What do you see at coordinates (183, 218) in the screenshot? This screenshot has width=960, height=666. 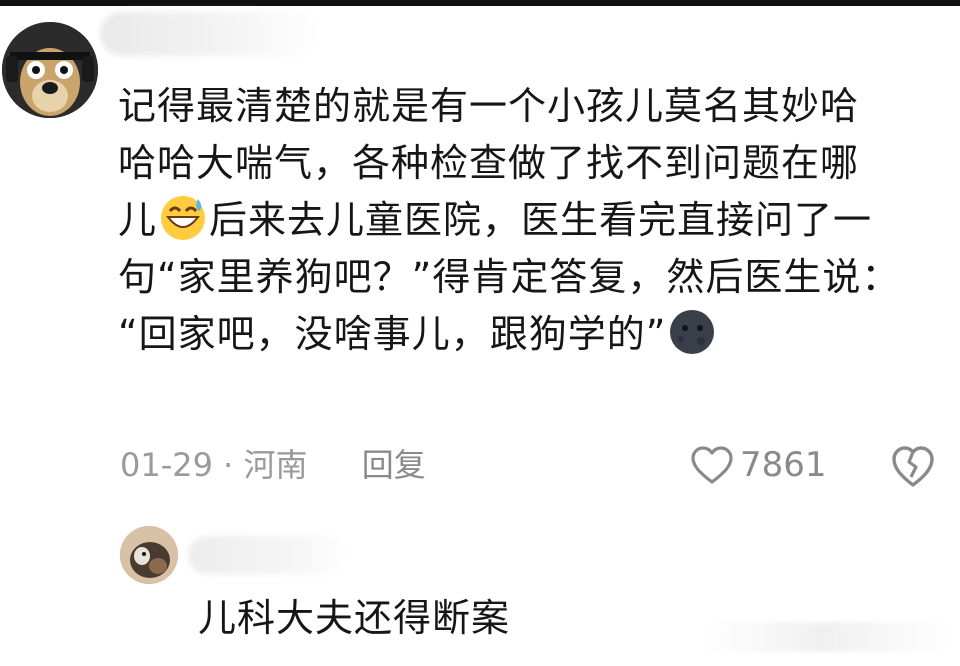 I see `grinning-sweat-emoji-icon` at bounding box center [183, 218].